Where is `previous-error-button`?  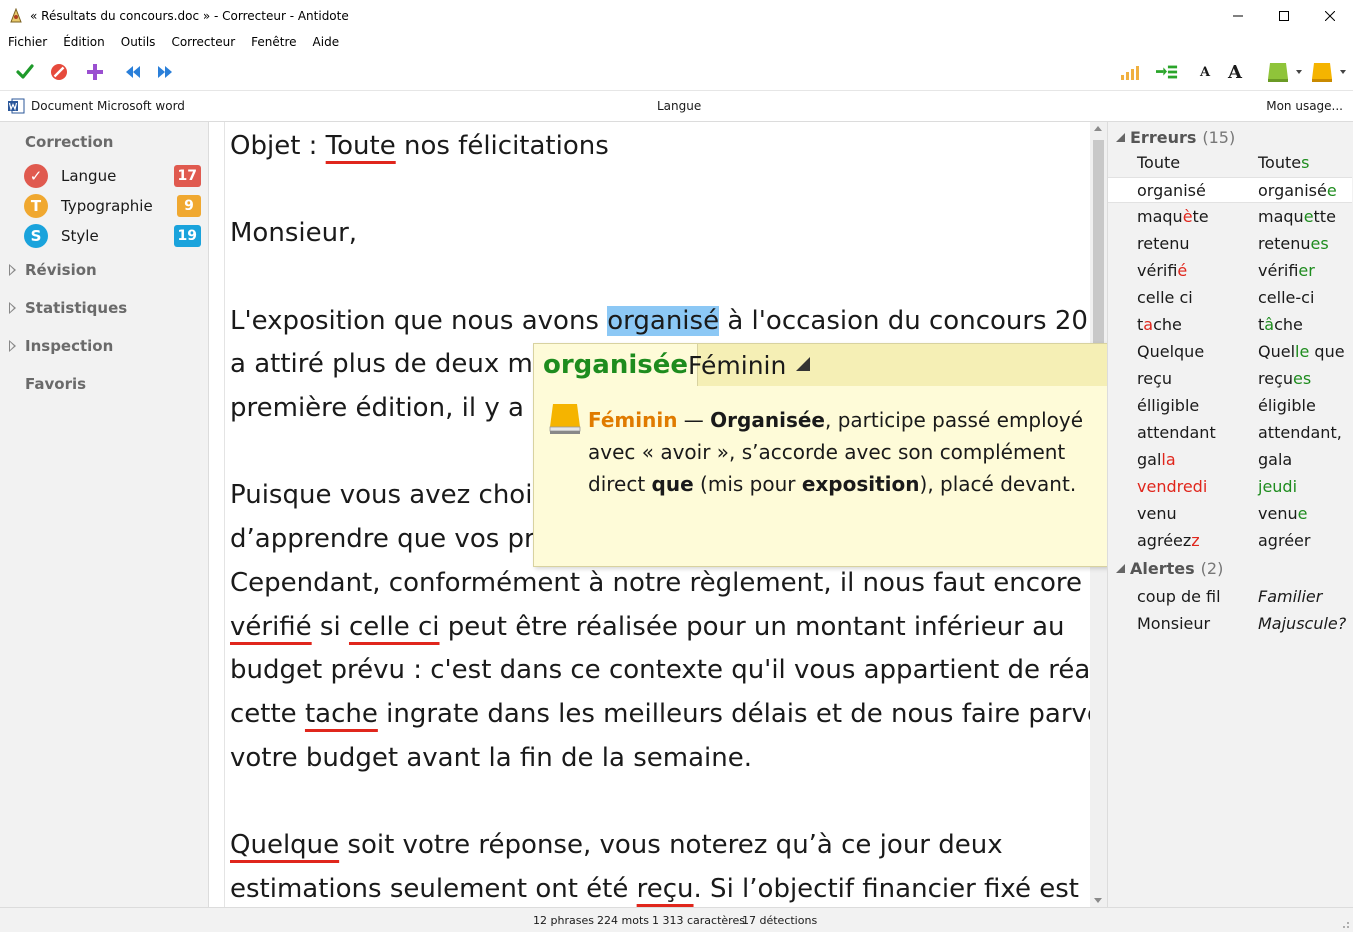
previous-error-button is located at coordinates (133, 72).